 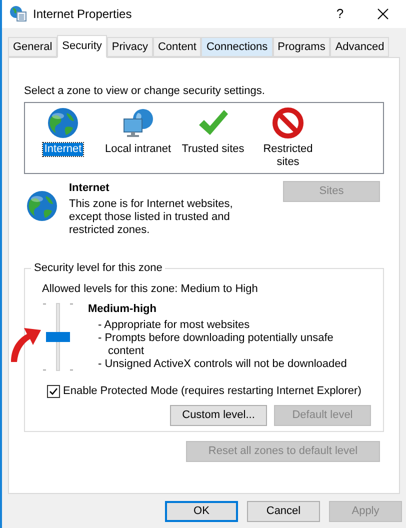 I want to click on zone-item: Trusted sites, so click(x=213, y=131).